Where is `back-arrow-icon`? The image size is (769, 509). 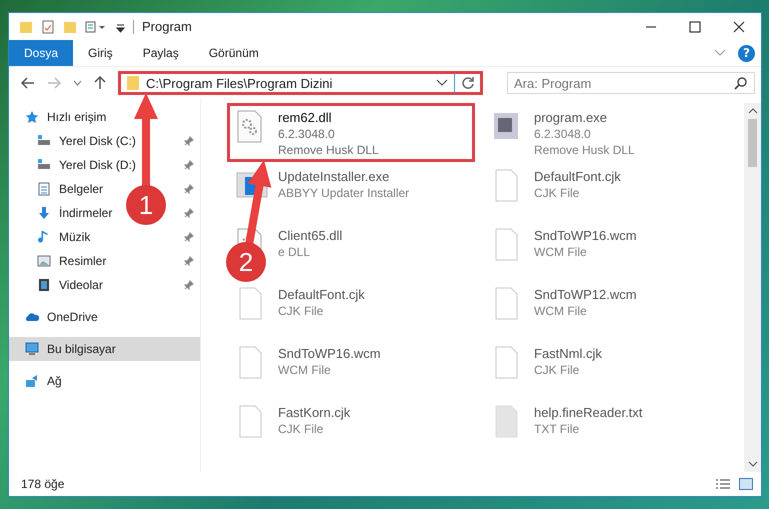
back-arrow-icon is located at coordinates (28, 83).